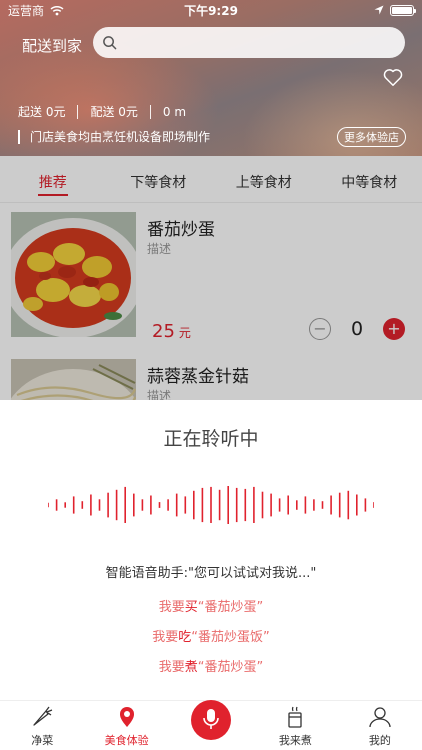  I want to click on wifi-icon, so click(57, 10).